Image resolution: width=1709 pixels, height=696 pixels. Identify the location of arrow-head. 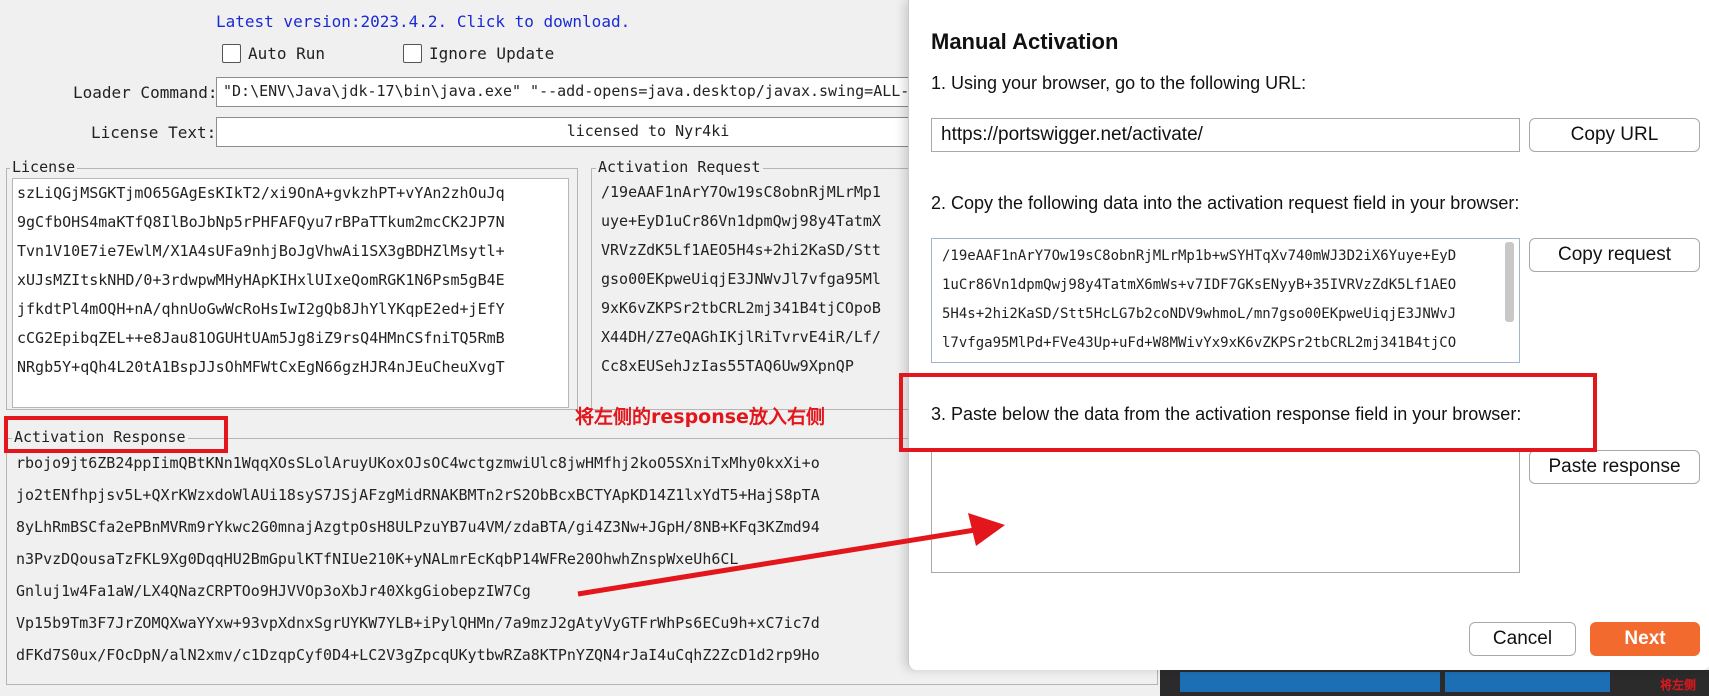
(986, 529).